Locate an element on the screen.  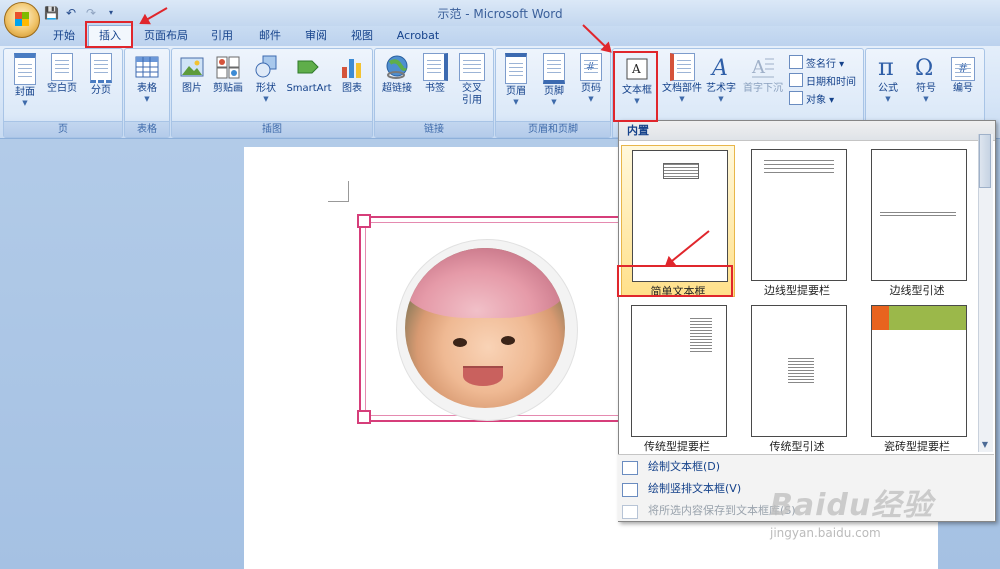
margin-corner-mark is located at coordinates (338, 191).